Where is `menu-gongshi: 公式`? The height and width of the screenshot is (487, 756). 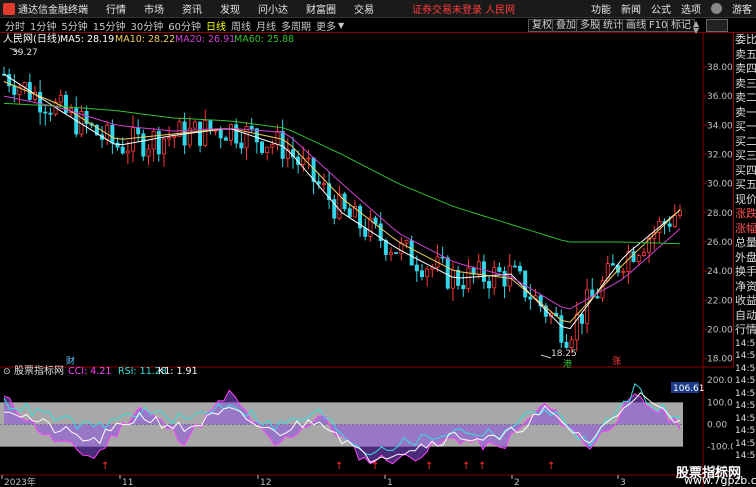
menu-gongshi: 公式 is located at coordinates (661, 8).